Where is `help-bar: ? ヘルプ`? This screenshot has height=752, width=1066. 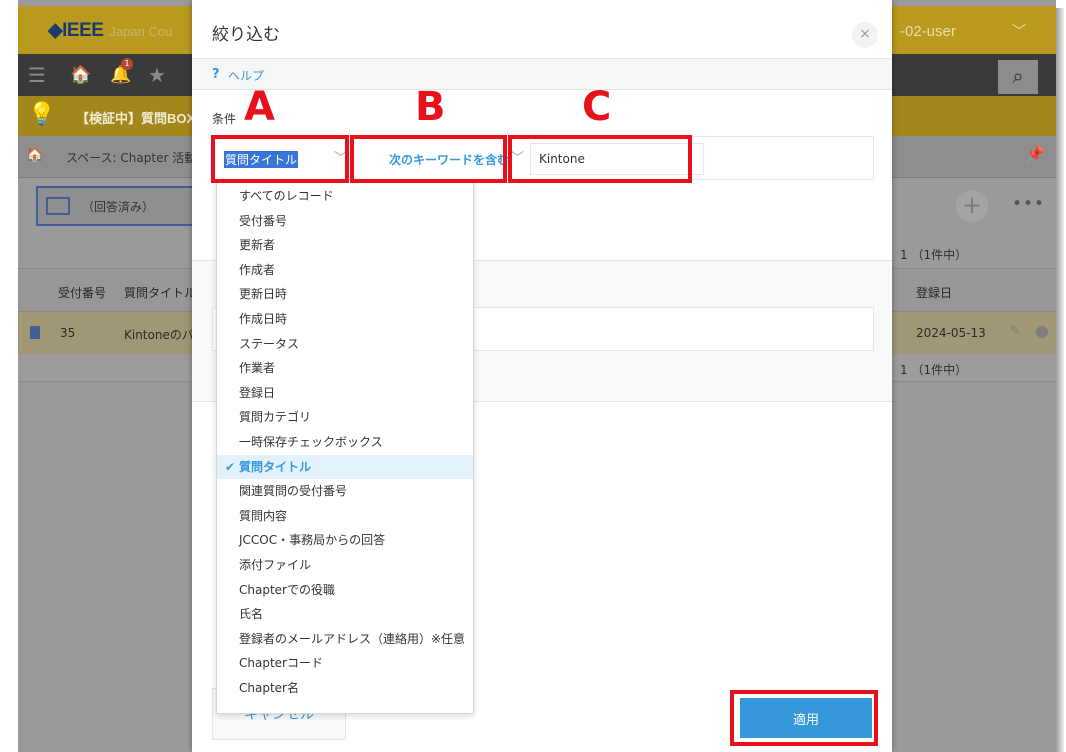 help-bar: ? ヘルプ is located at coordinates (542, 74).